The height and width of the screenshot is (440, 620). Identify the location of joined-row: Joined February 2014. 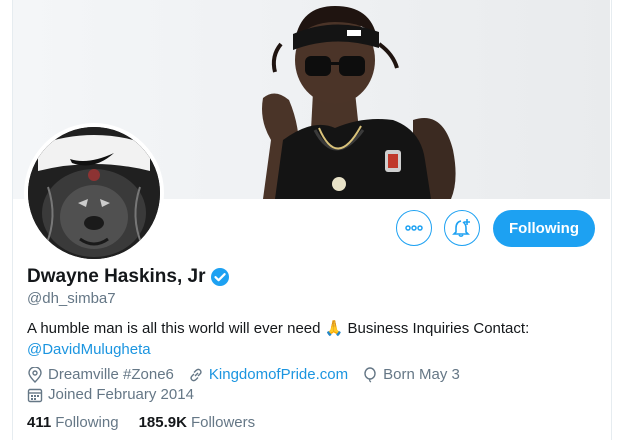
(117, 394).